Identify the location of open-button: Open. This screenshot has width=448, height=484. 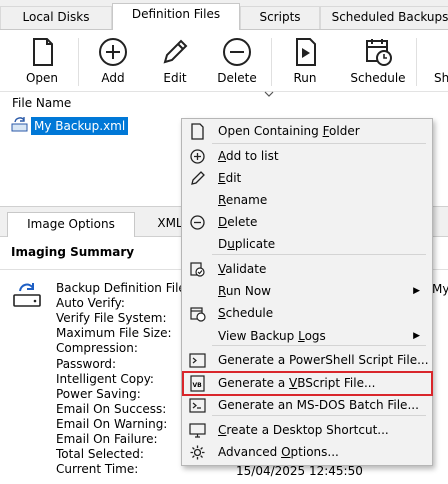
(42, 61).